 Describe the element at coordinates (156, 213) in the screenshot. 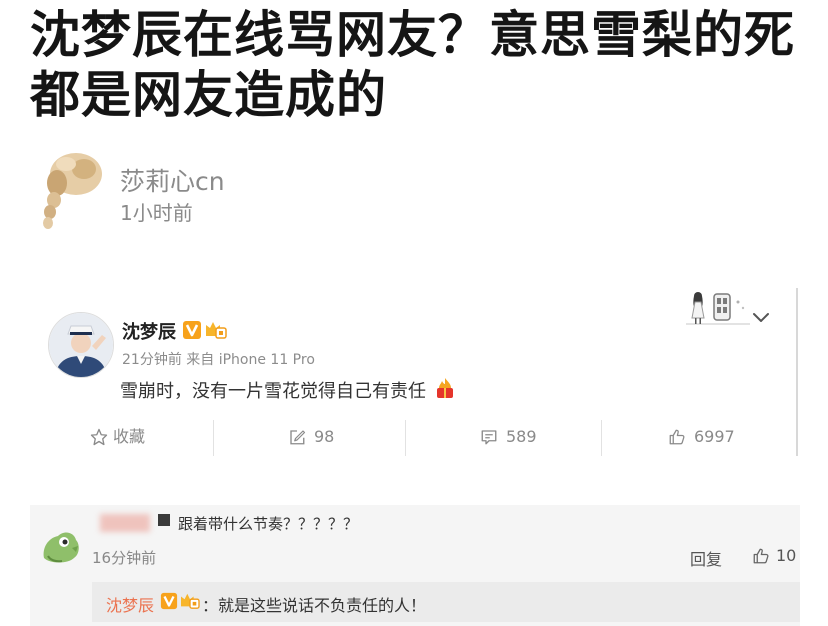

I see `author-post-time: 1小时前` at that location.